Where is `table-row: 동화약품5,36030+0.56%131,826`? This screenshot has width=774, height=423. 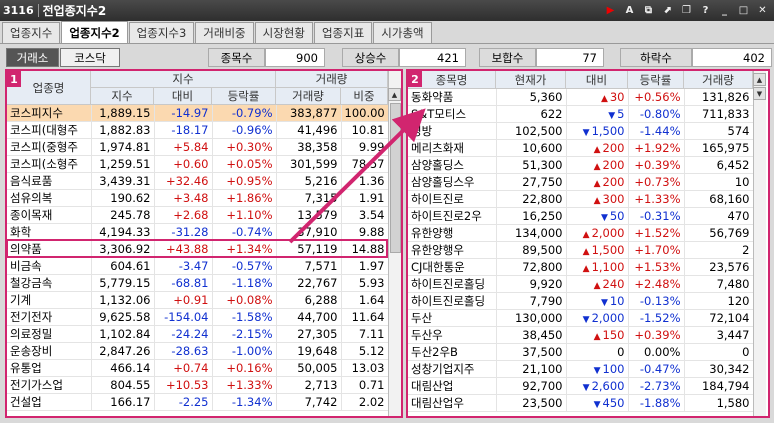
table-row: 동화약품5,36030+0.56%131,826 is located at coordinates (581, 97).